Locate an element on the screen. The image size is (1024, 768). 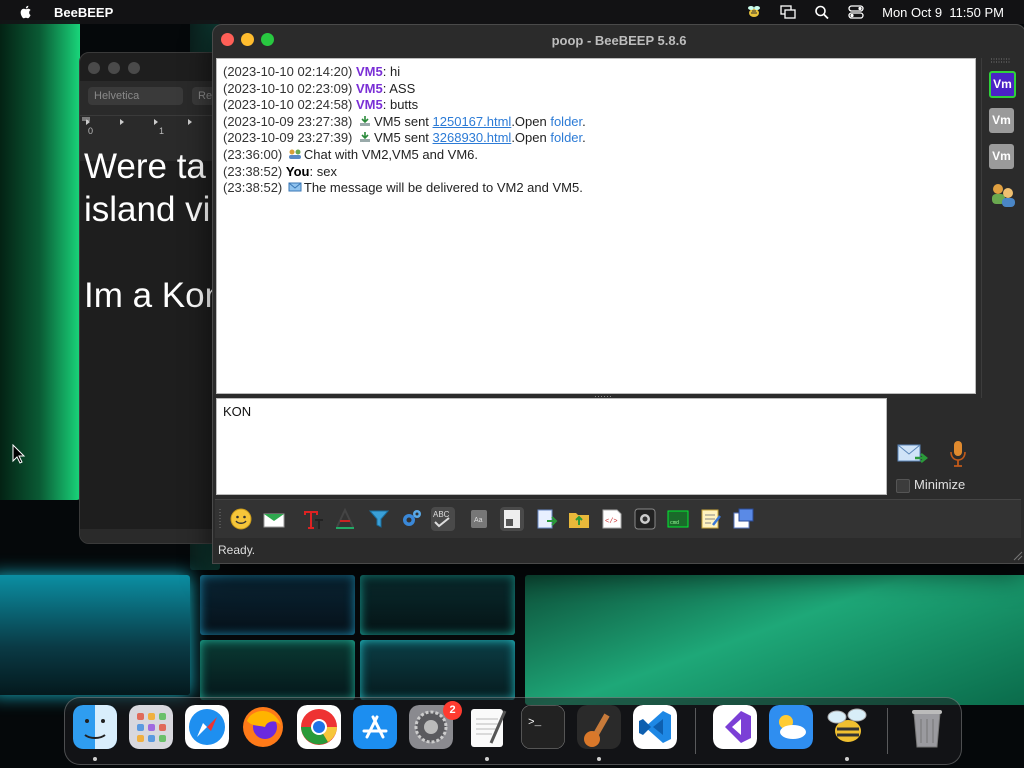
title-bar: poop - BeeBEEP 5.8.6 is located at coordinates (618, 40).